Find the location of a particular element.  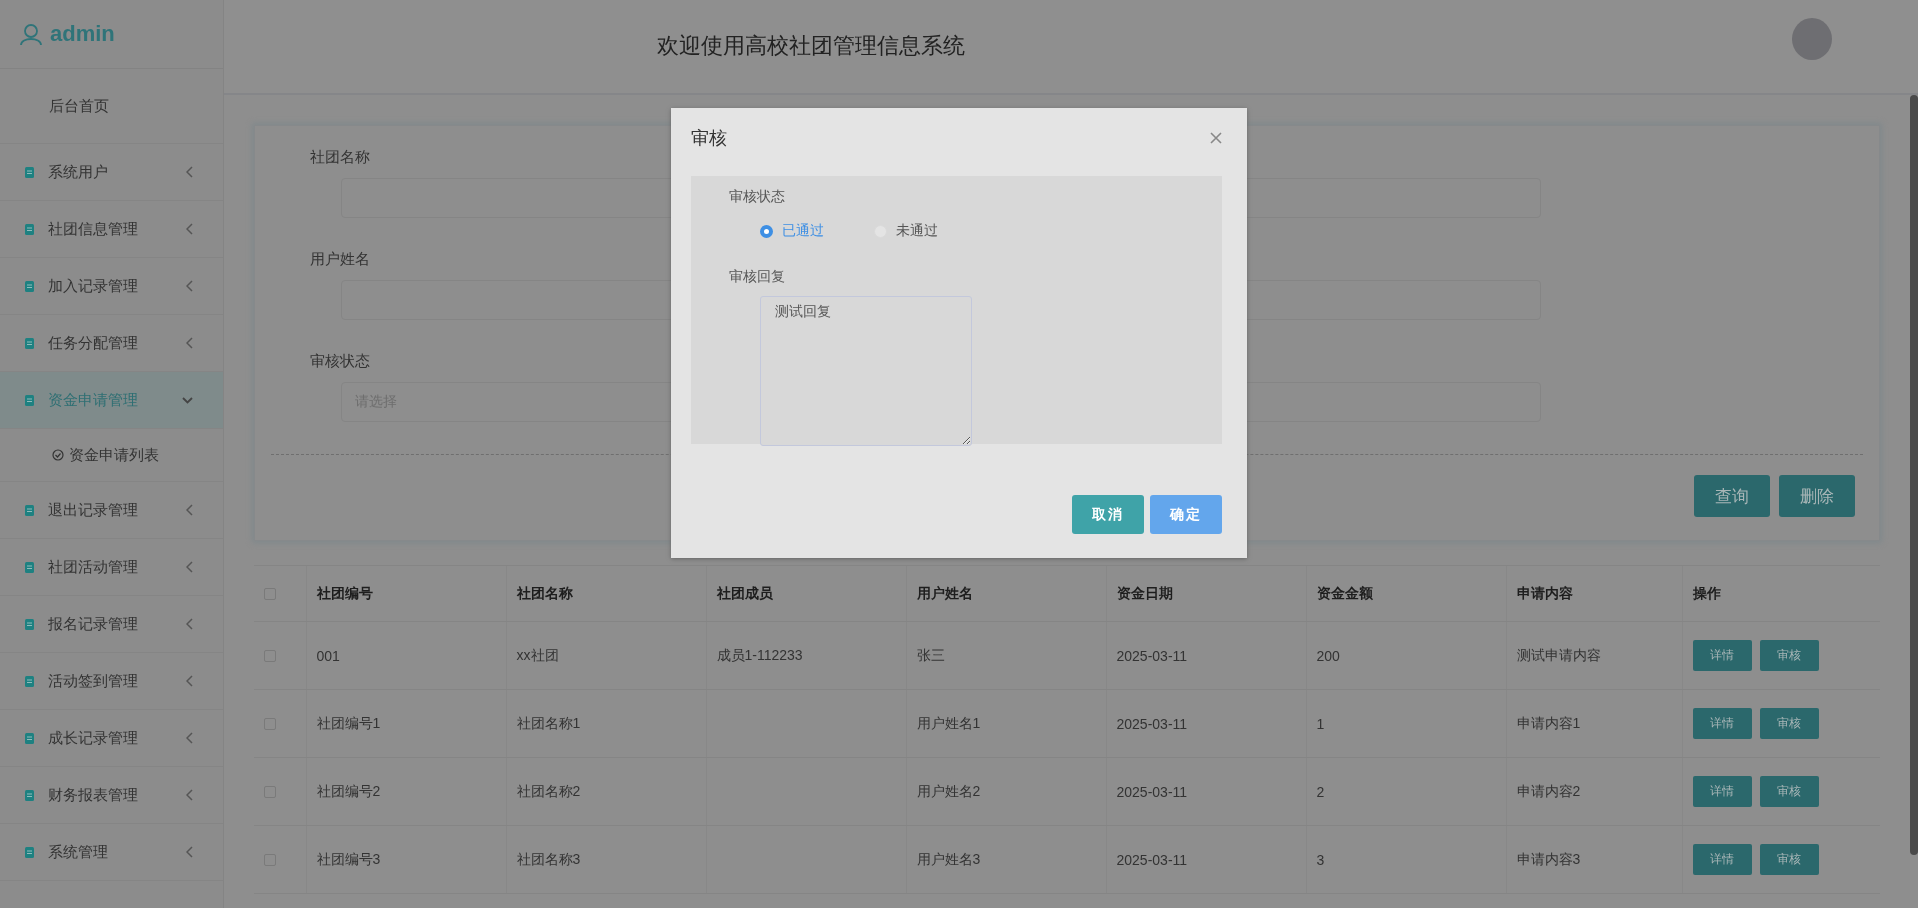

table-cell: 2 is located at coordinates (1406, 791).